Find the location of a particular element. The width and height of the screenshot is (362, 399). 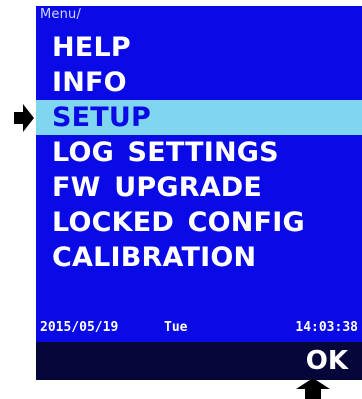

menu-item-log-settings: LOG SETTINGS is located at coordinates (199, 152).